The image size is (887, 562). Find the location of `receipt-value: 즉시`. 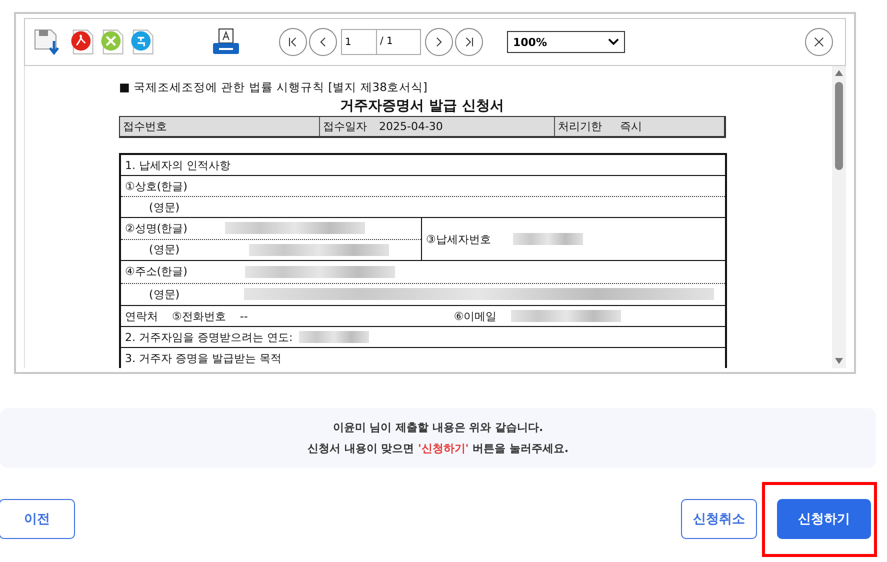

receipt-value: 즉시 is located at coordinates (631, 126).